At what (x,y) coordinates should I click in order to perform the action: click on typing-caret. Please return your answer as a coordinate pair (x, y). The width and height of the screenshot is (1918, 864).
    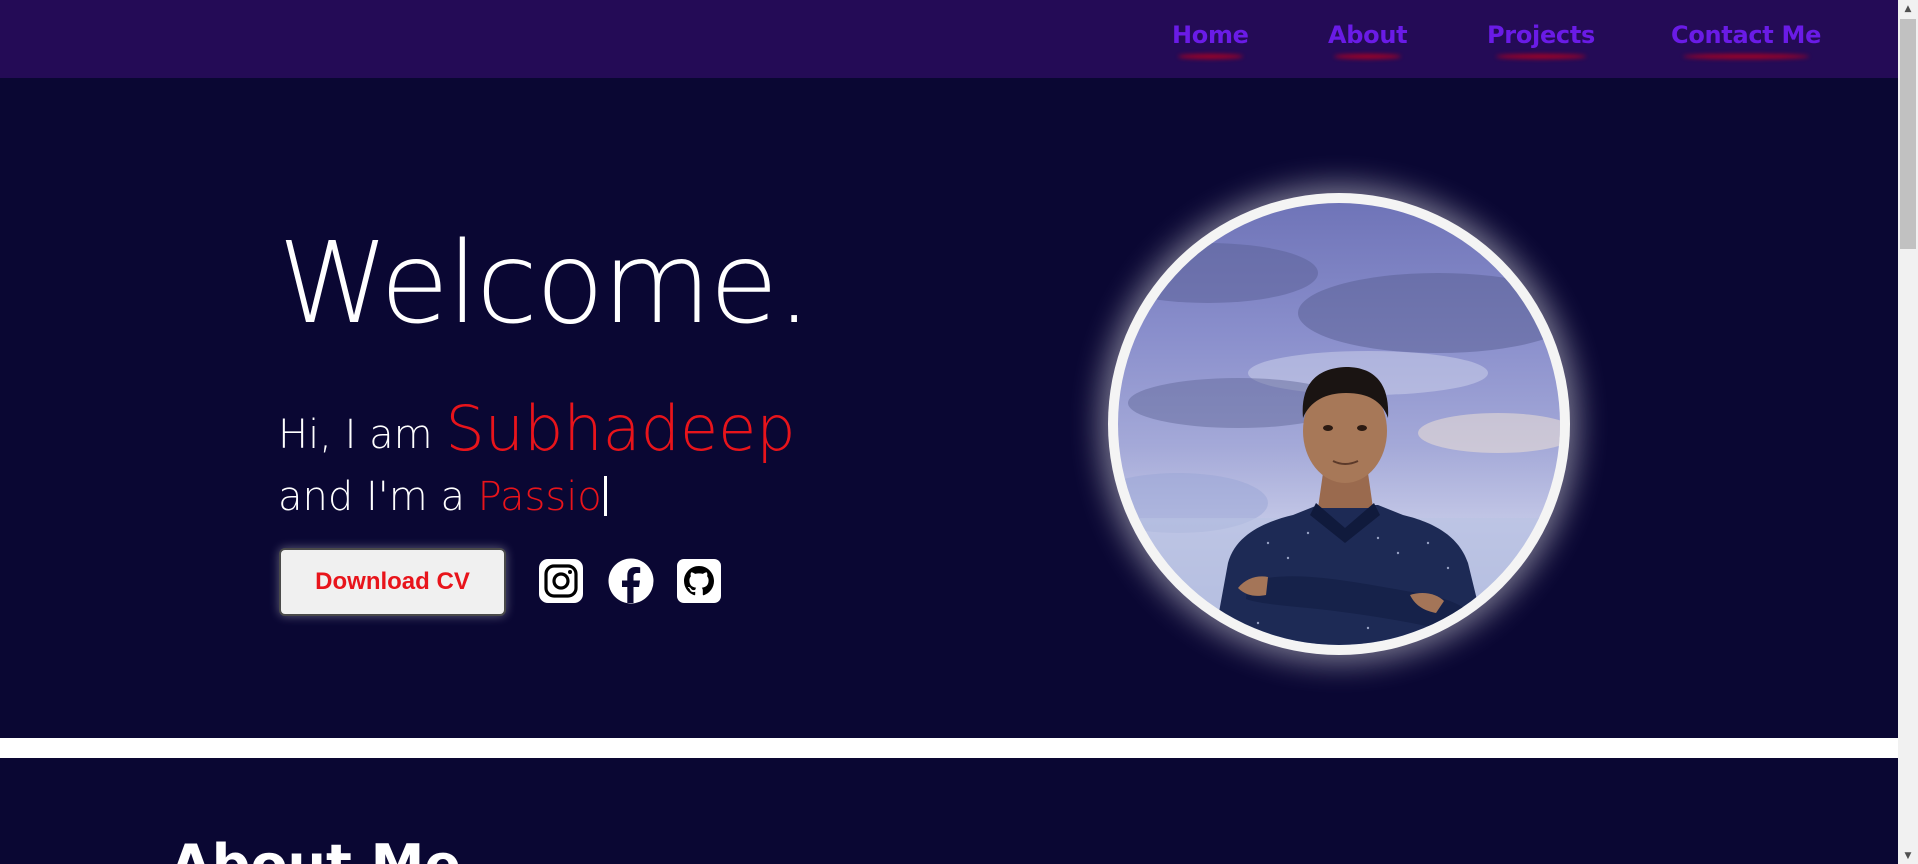
    Looking at the image, I should click on (605, 496).